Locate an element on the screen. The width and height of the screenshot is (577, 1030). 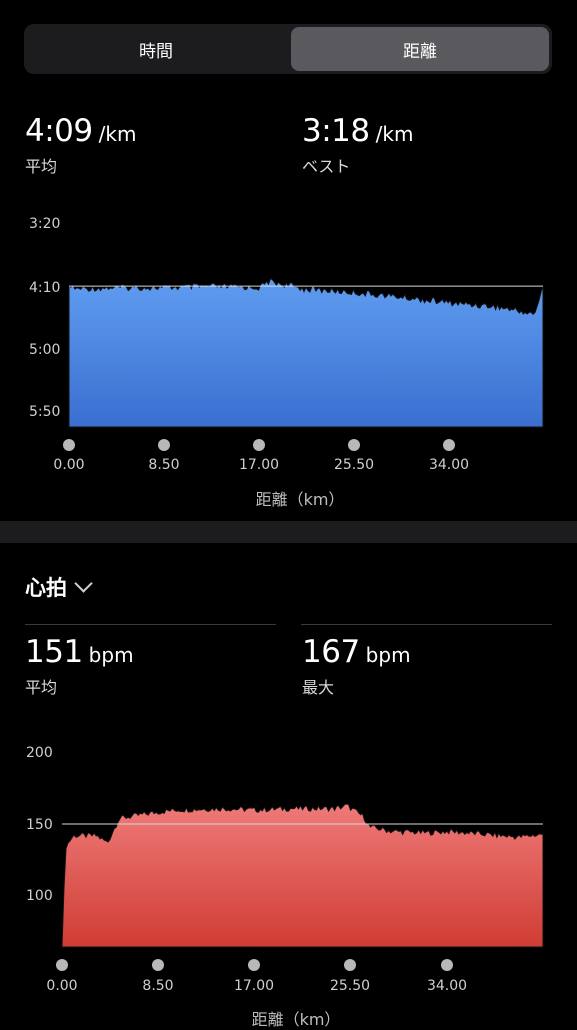
hr-x-tick-0: 0.00 is located at coordinates (62, 986).